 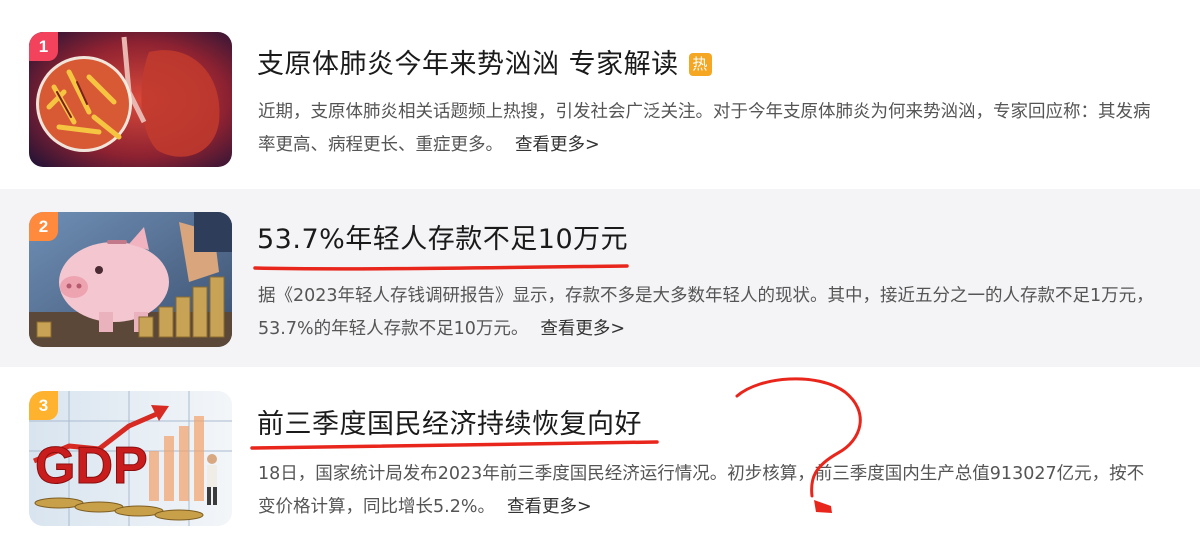 I want to click on news-title-text-2: 53.7%年轻人存款不足10万元, so click(x=442, y=239).